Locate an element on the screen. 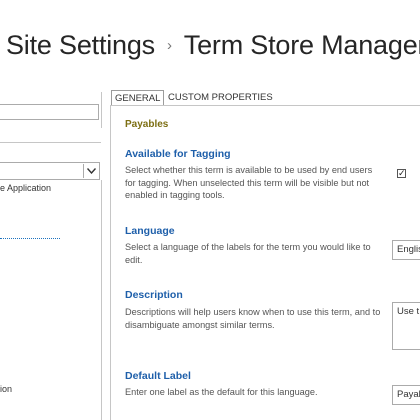 The image size is (420, 420). page-title: Term Store Manager is located at coordinates (301, 45).